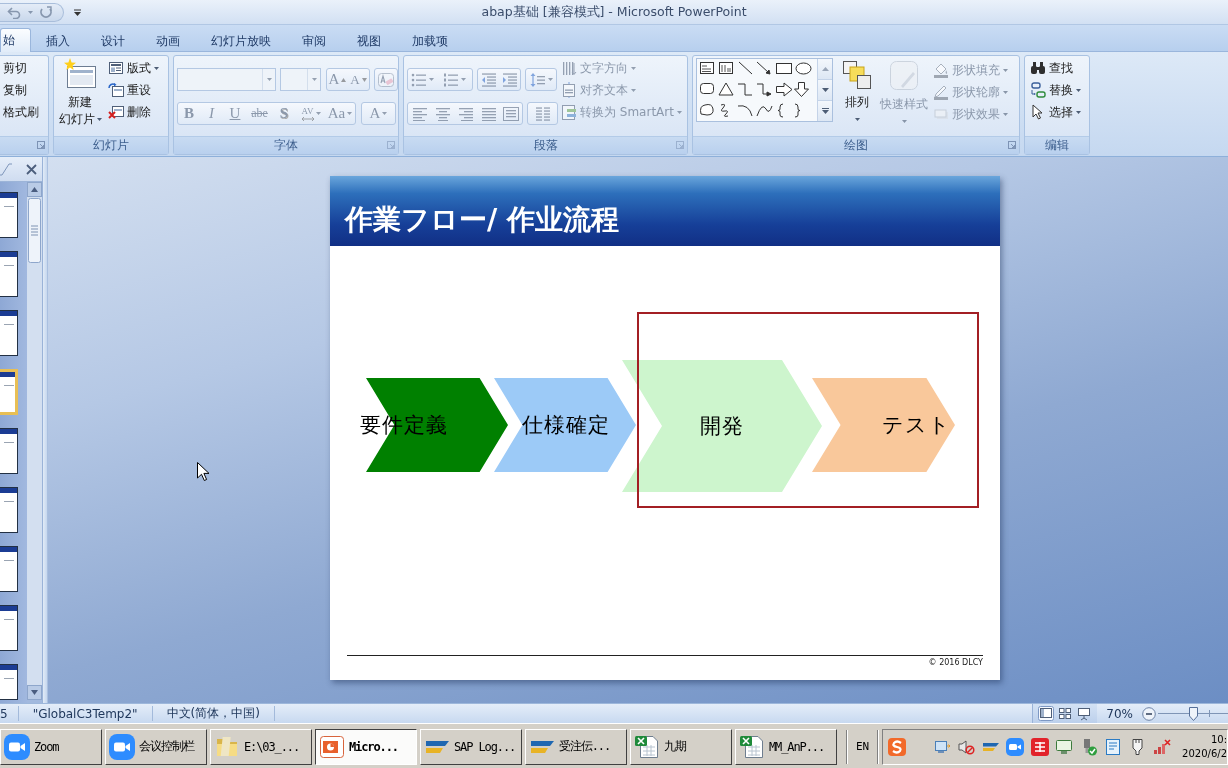 This screenshot has width=1228, height=768. Describe the element at coordinates (77, 12) in the screenshot. I see `customize-icon` at that location.